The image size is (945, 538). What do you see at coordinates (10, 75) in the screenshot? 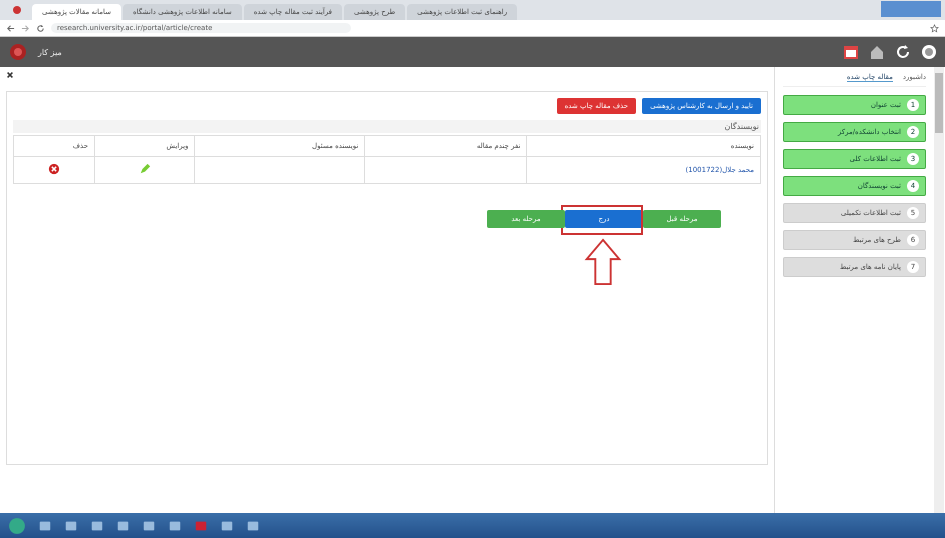
I see `close-icon` at bounding box center [10, 75].